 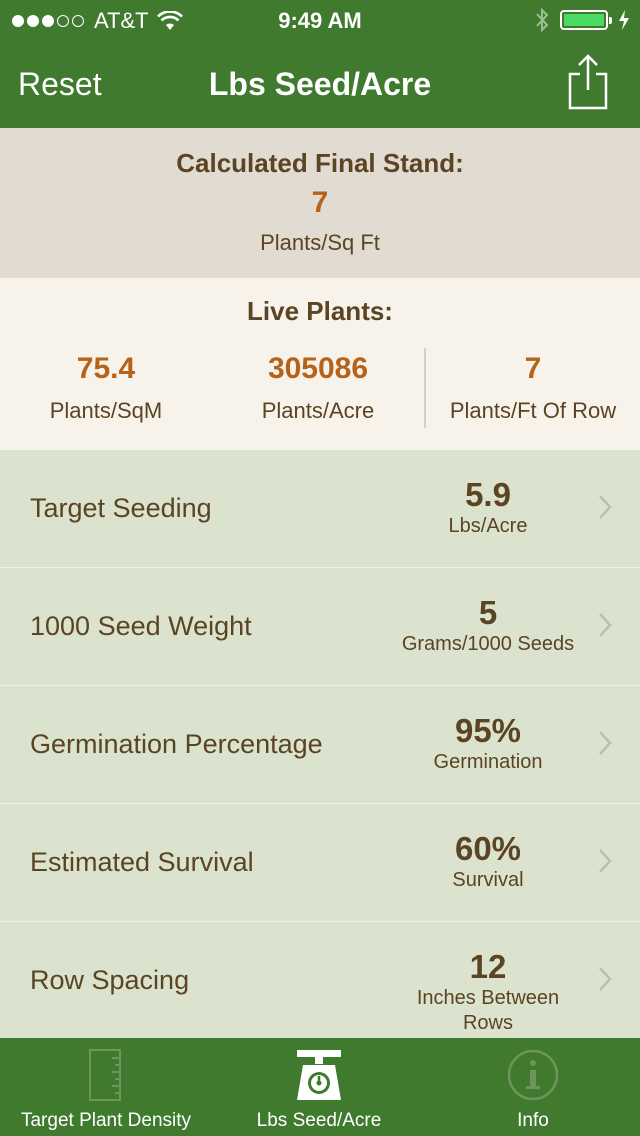 What do you see at coordinates (141, 626) in the screenshot?
I see `row-label: 1000 Seed Weight` at bounding box center [141, 626].